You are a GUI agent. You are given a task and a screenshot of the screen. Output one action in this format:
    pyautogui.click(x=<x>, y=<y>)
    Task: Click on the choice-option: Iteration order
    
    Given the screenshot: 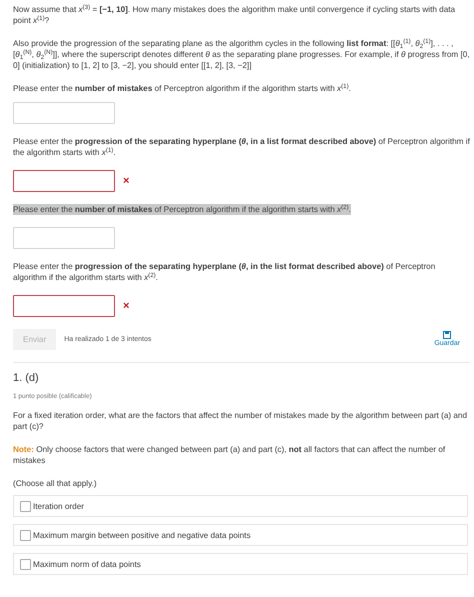 What is the action you would take?
    pyautogui.click(x=240, y=506)
    